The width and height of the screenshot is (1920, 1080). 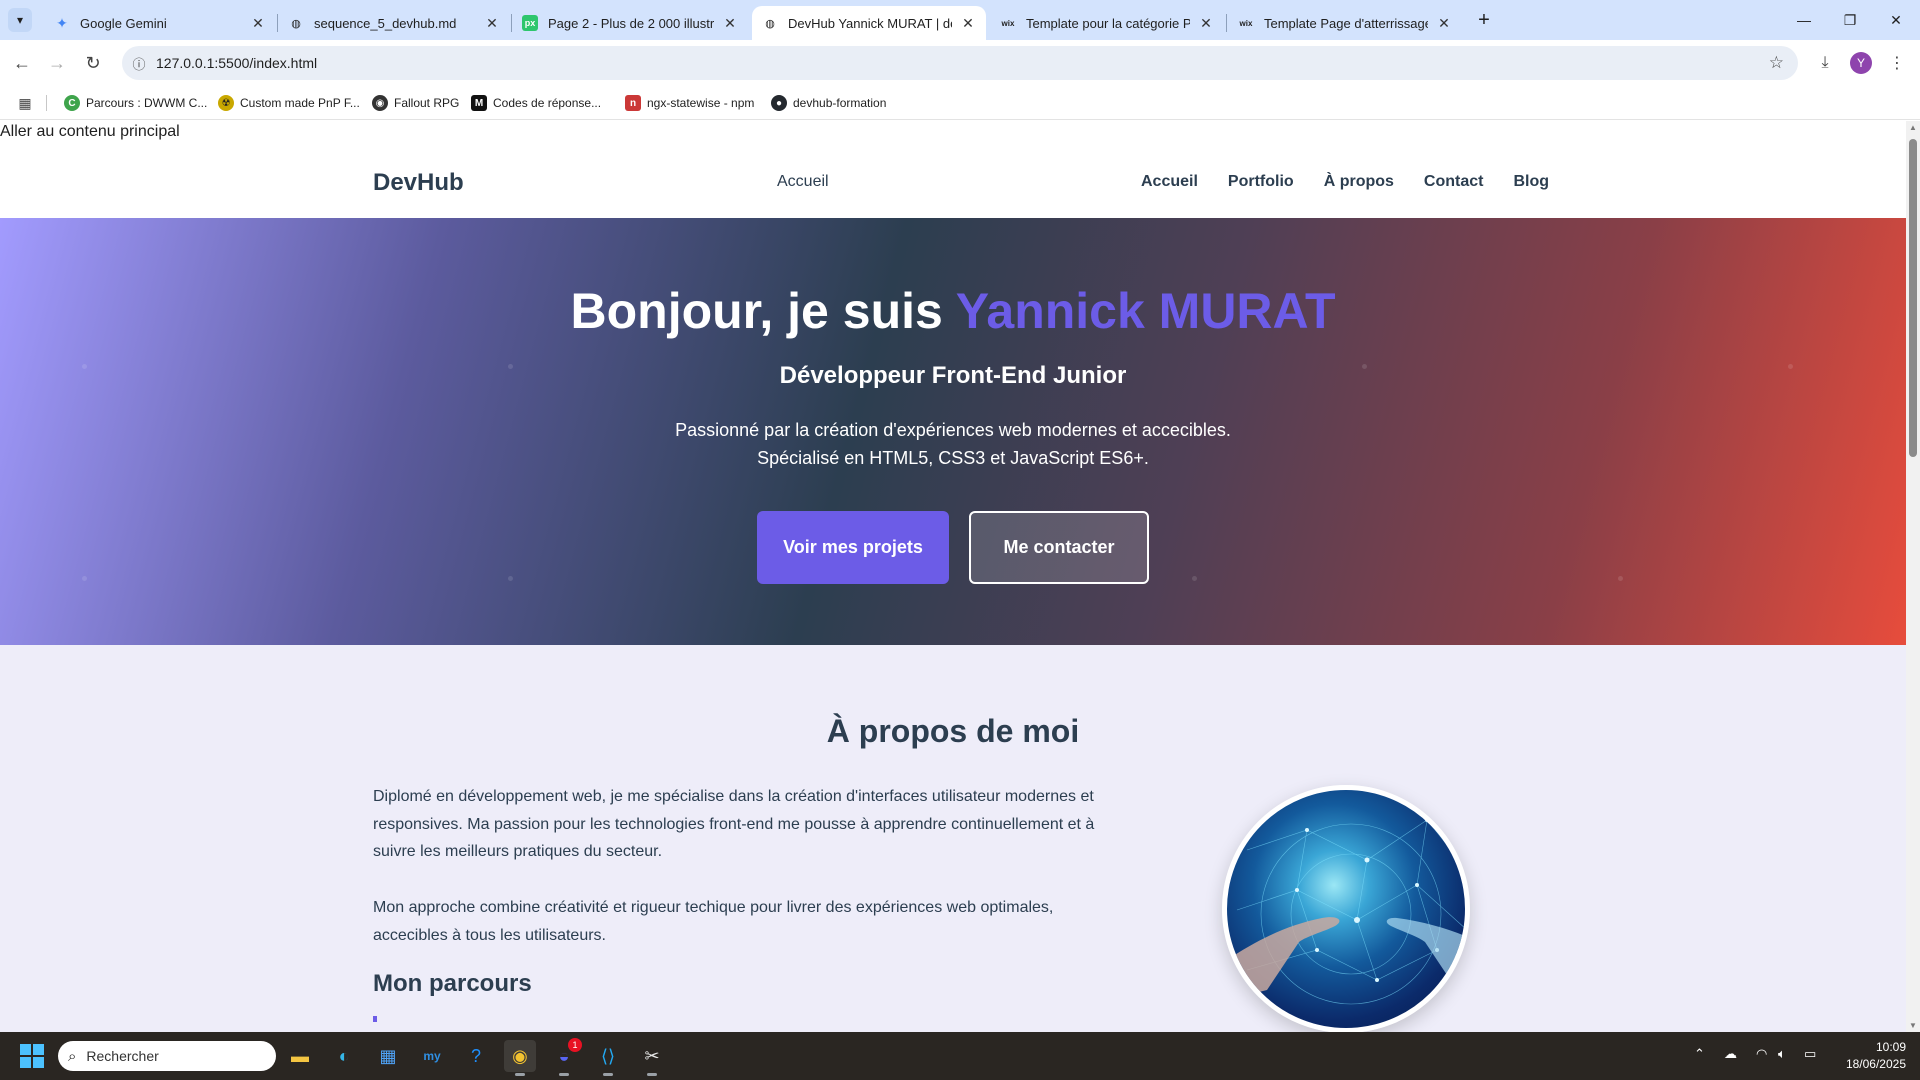 I want to click on tab-wix-category: wix Template pour la catégorie Pag ✕, so click(x=1107, y=23).